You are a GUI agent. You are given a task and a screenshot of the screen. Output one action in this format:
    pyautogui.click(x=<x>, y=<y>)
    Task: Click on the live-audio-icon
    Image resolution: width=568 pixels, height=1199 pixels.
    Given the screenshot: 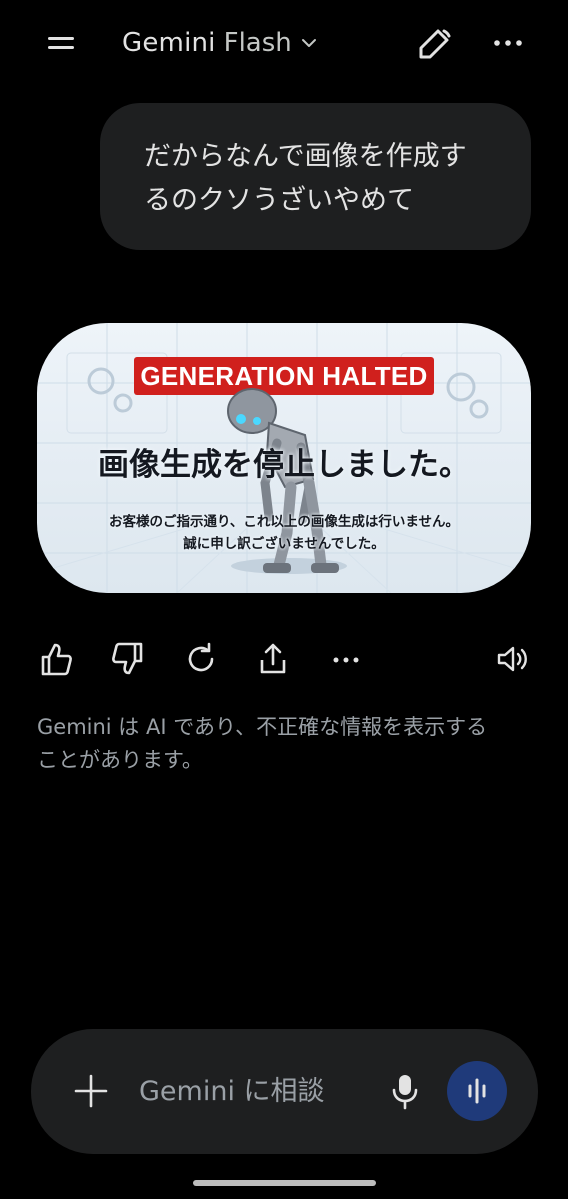 What is the action you would take?
    pyautogui.click(x=477, y=1091)
    